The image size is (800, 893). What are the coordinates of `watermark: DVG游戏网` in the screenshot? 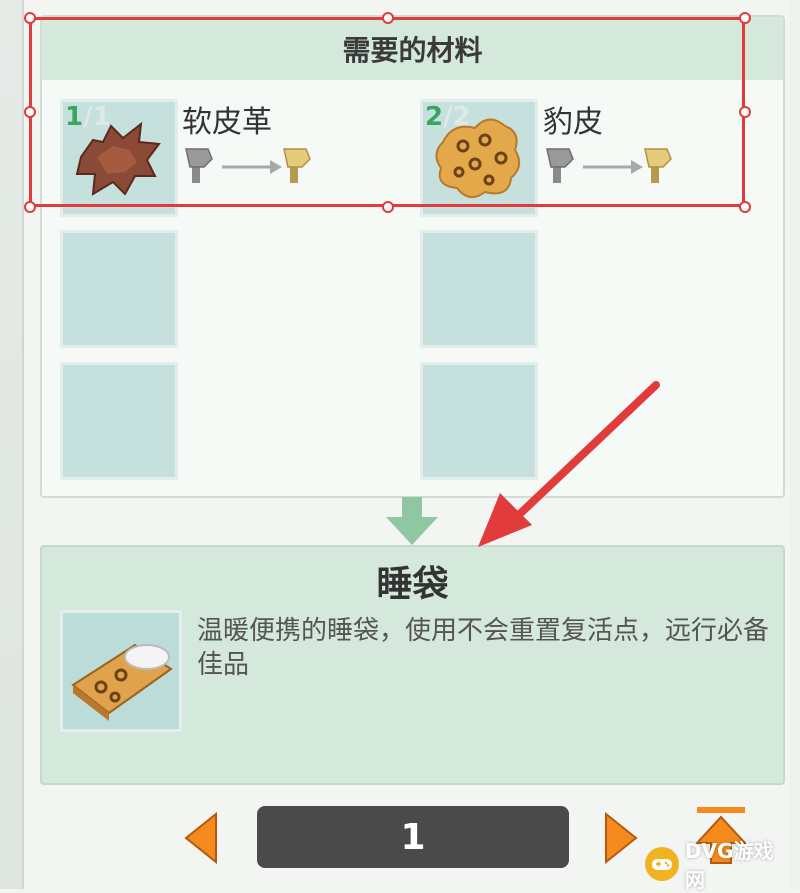 It's located at (719, 865).